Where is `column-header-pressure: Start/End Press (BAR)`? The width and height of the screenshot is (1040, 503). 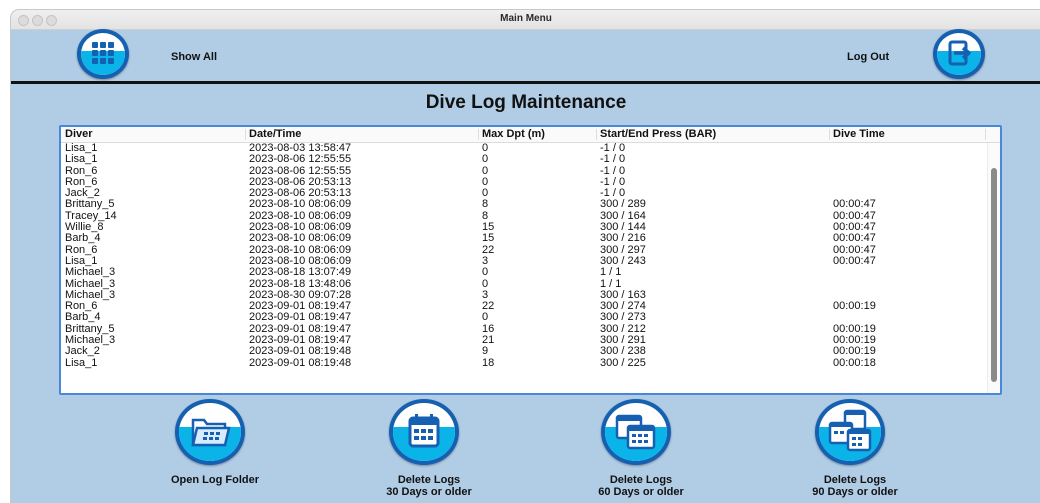
column-header-pressure: Start/End Press (BAR) is located at coordinates (658, 134).